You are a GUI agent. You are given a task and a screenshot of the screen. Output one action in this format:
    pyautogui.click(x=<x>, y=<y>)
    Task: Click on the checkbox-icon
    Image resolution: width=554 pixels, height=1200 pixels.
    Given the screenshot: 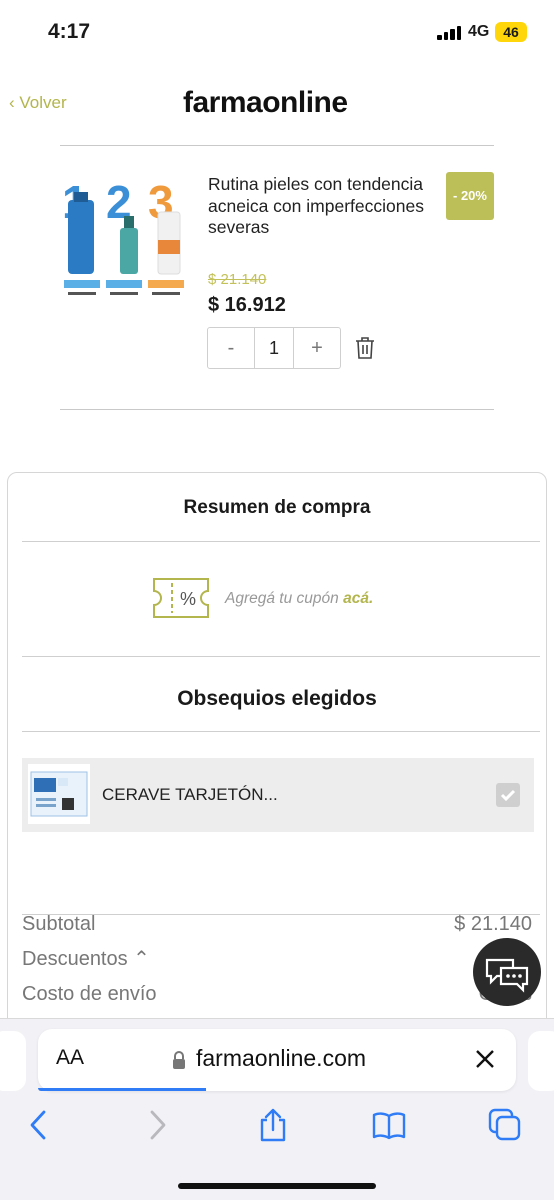 What is the action you would take?
    pyautogui.click(x=508, y=795)
    